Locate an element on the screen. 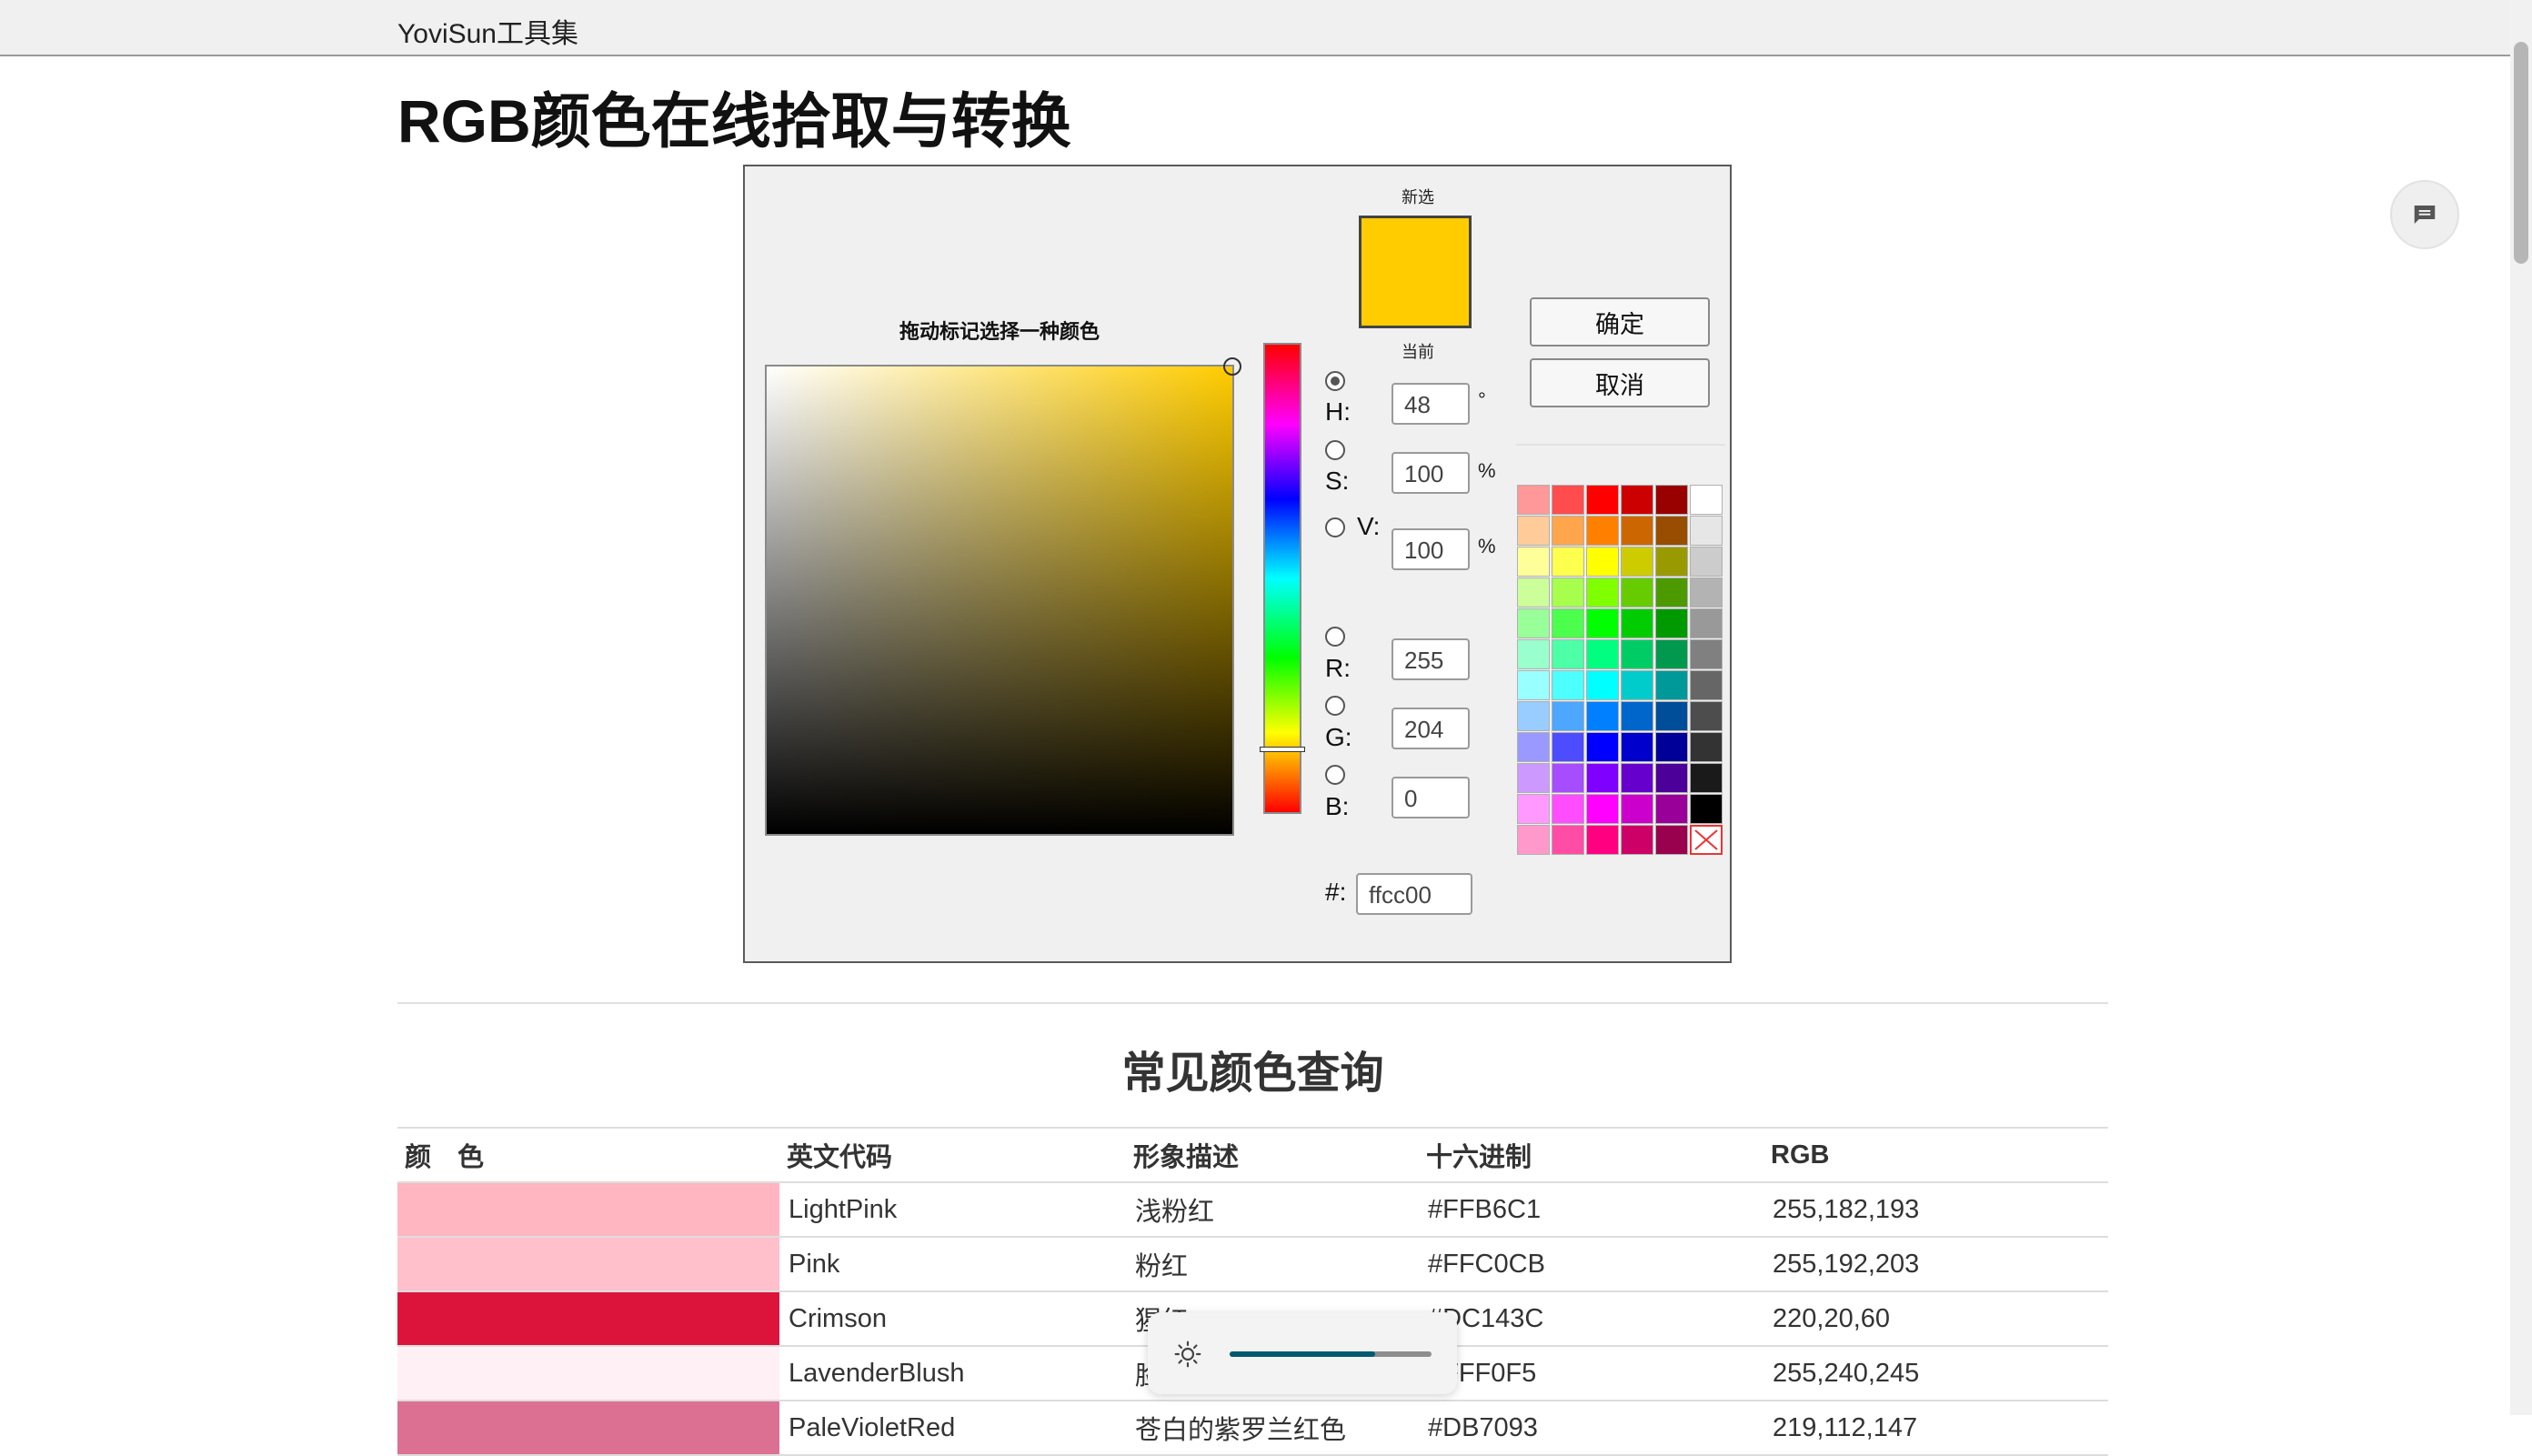 Image resolution: width=2532 pixels, height=1456 pixels. radio-s is located at coordinates (1335, 450).